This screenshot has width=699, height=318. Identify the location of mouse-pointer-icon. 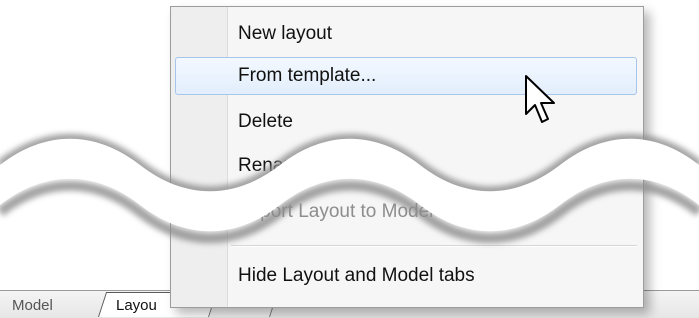
(540, 99).